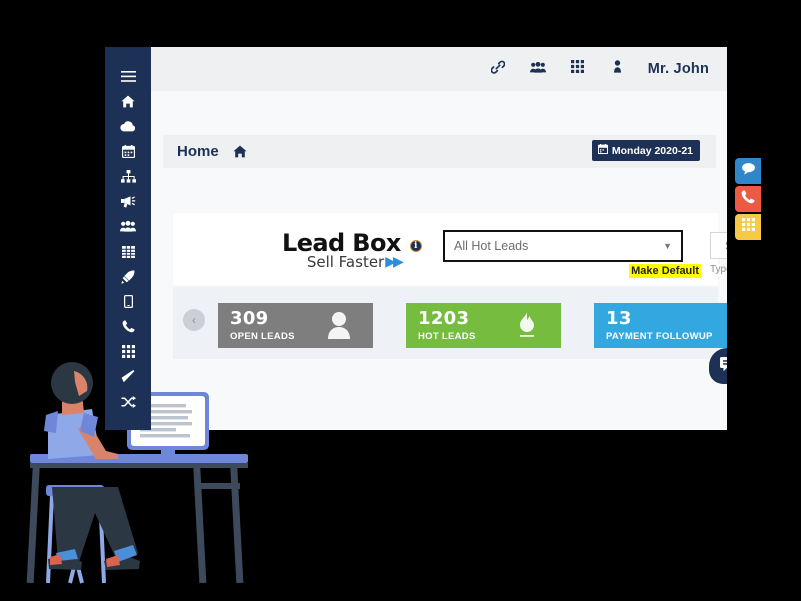  I want to click on sidebar-item-calendar, so click(128, 151).